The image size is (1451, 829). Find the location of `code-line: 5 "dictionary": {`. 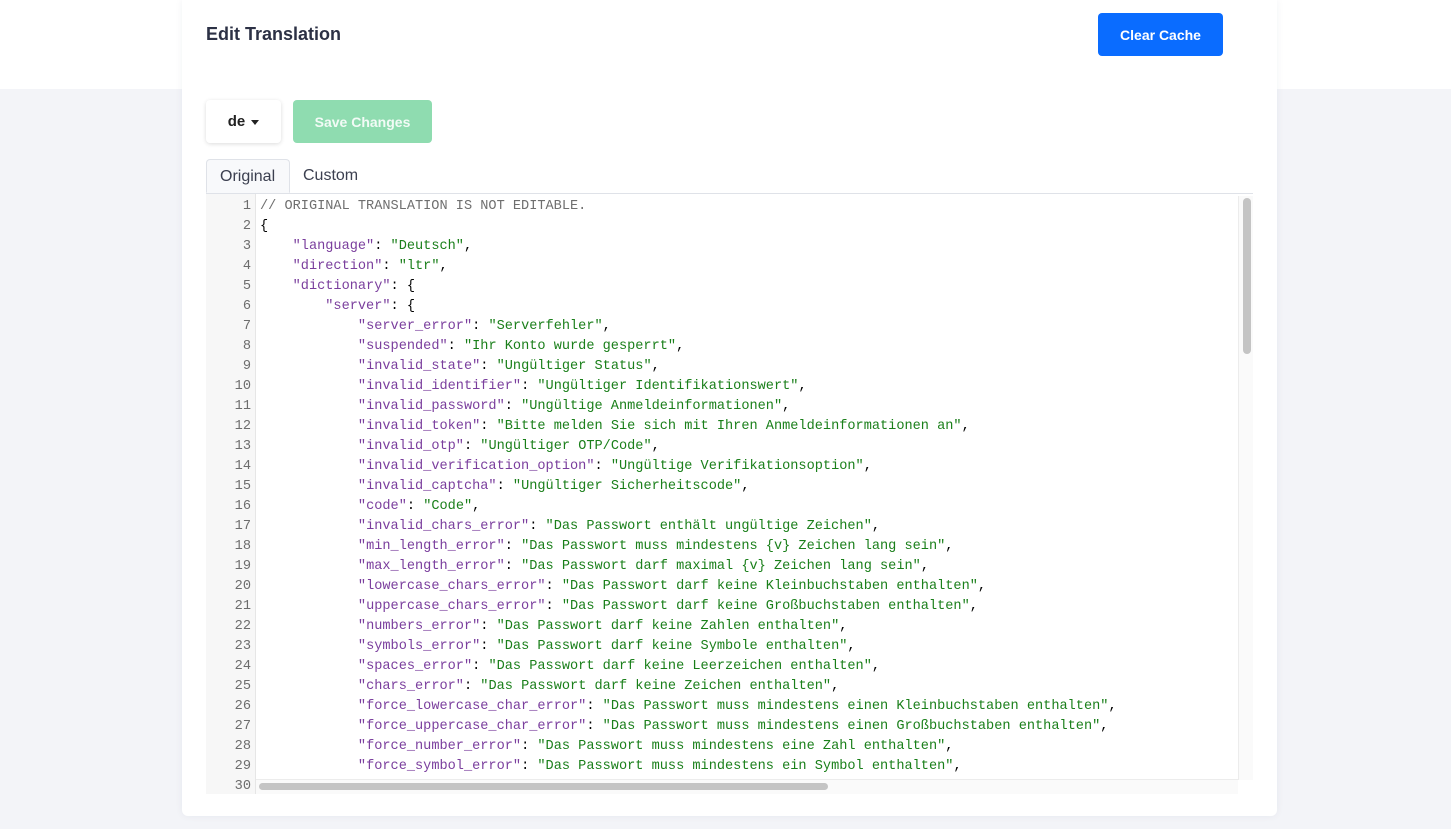

code-line: 5 "dictionary": { is located at coordinates (722, 287).